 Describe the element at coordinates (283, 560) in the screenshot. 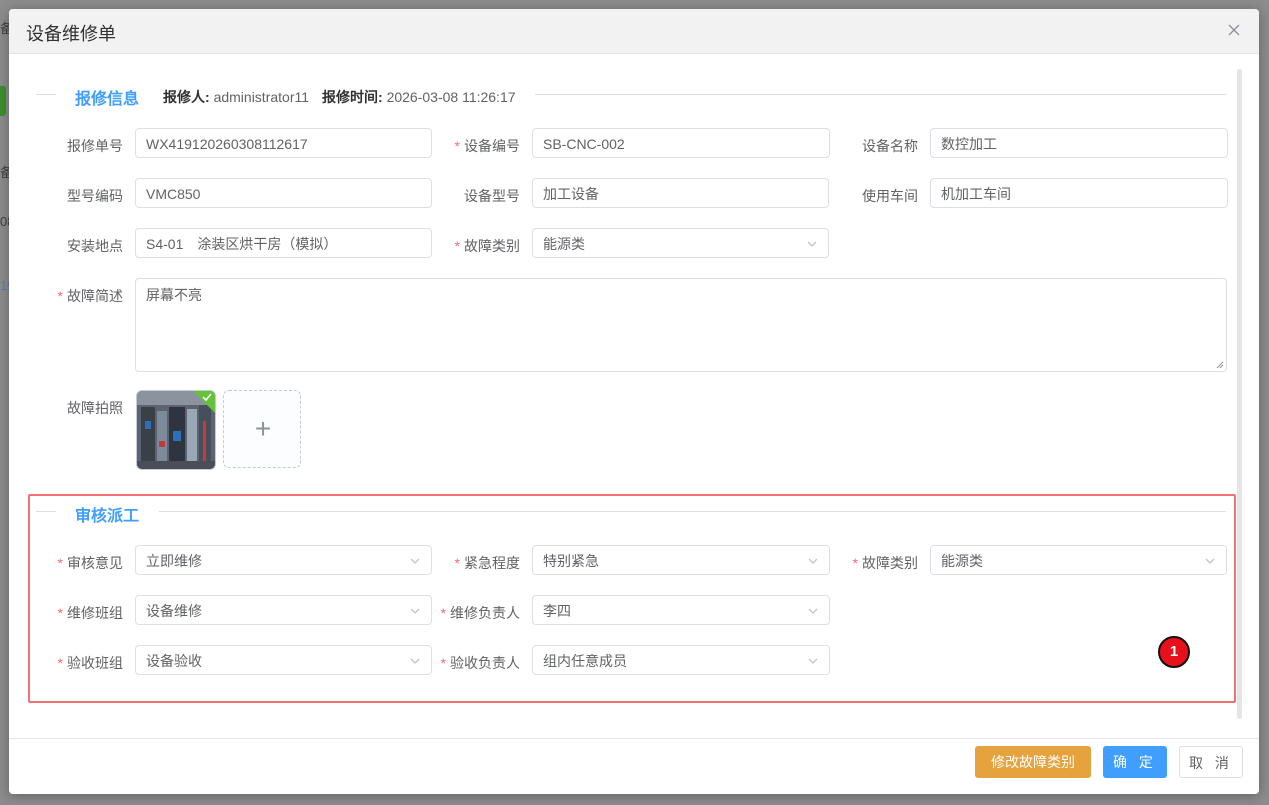

I see `review-opinion-select: 立即维修` at that location.